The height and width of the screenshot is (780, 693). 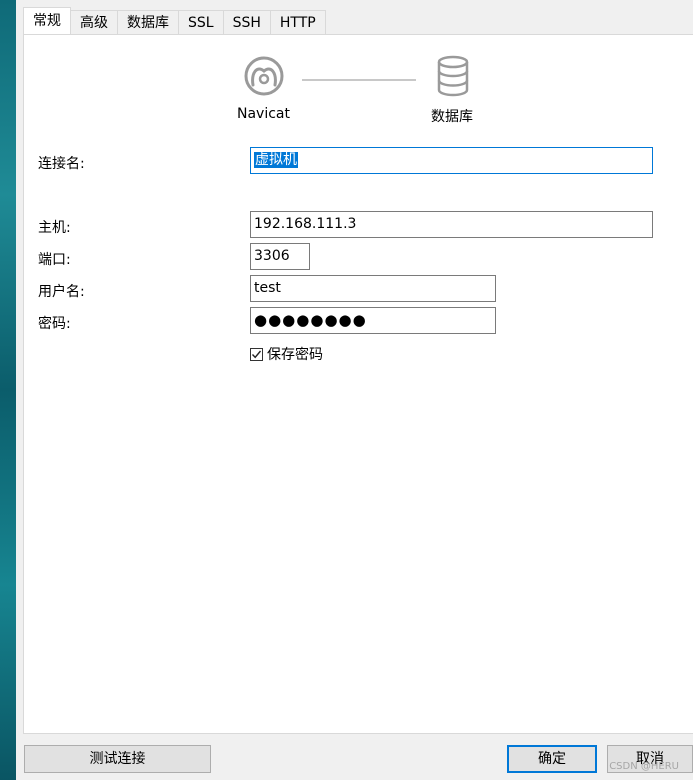 What do you see at coordinates (359, 80) in the screenshot?
I see `connection-line` at bounding box center [359, 80].